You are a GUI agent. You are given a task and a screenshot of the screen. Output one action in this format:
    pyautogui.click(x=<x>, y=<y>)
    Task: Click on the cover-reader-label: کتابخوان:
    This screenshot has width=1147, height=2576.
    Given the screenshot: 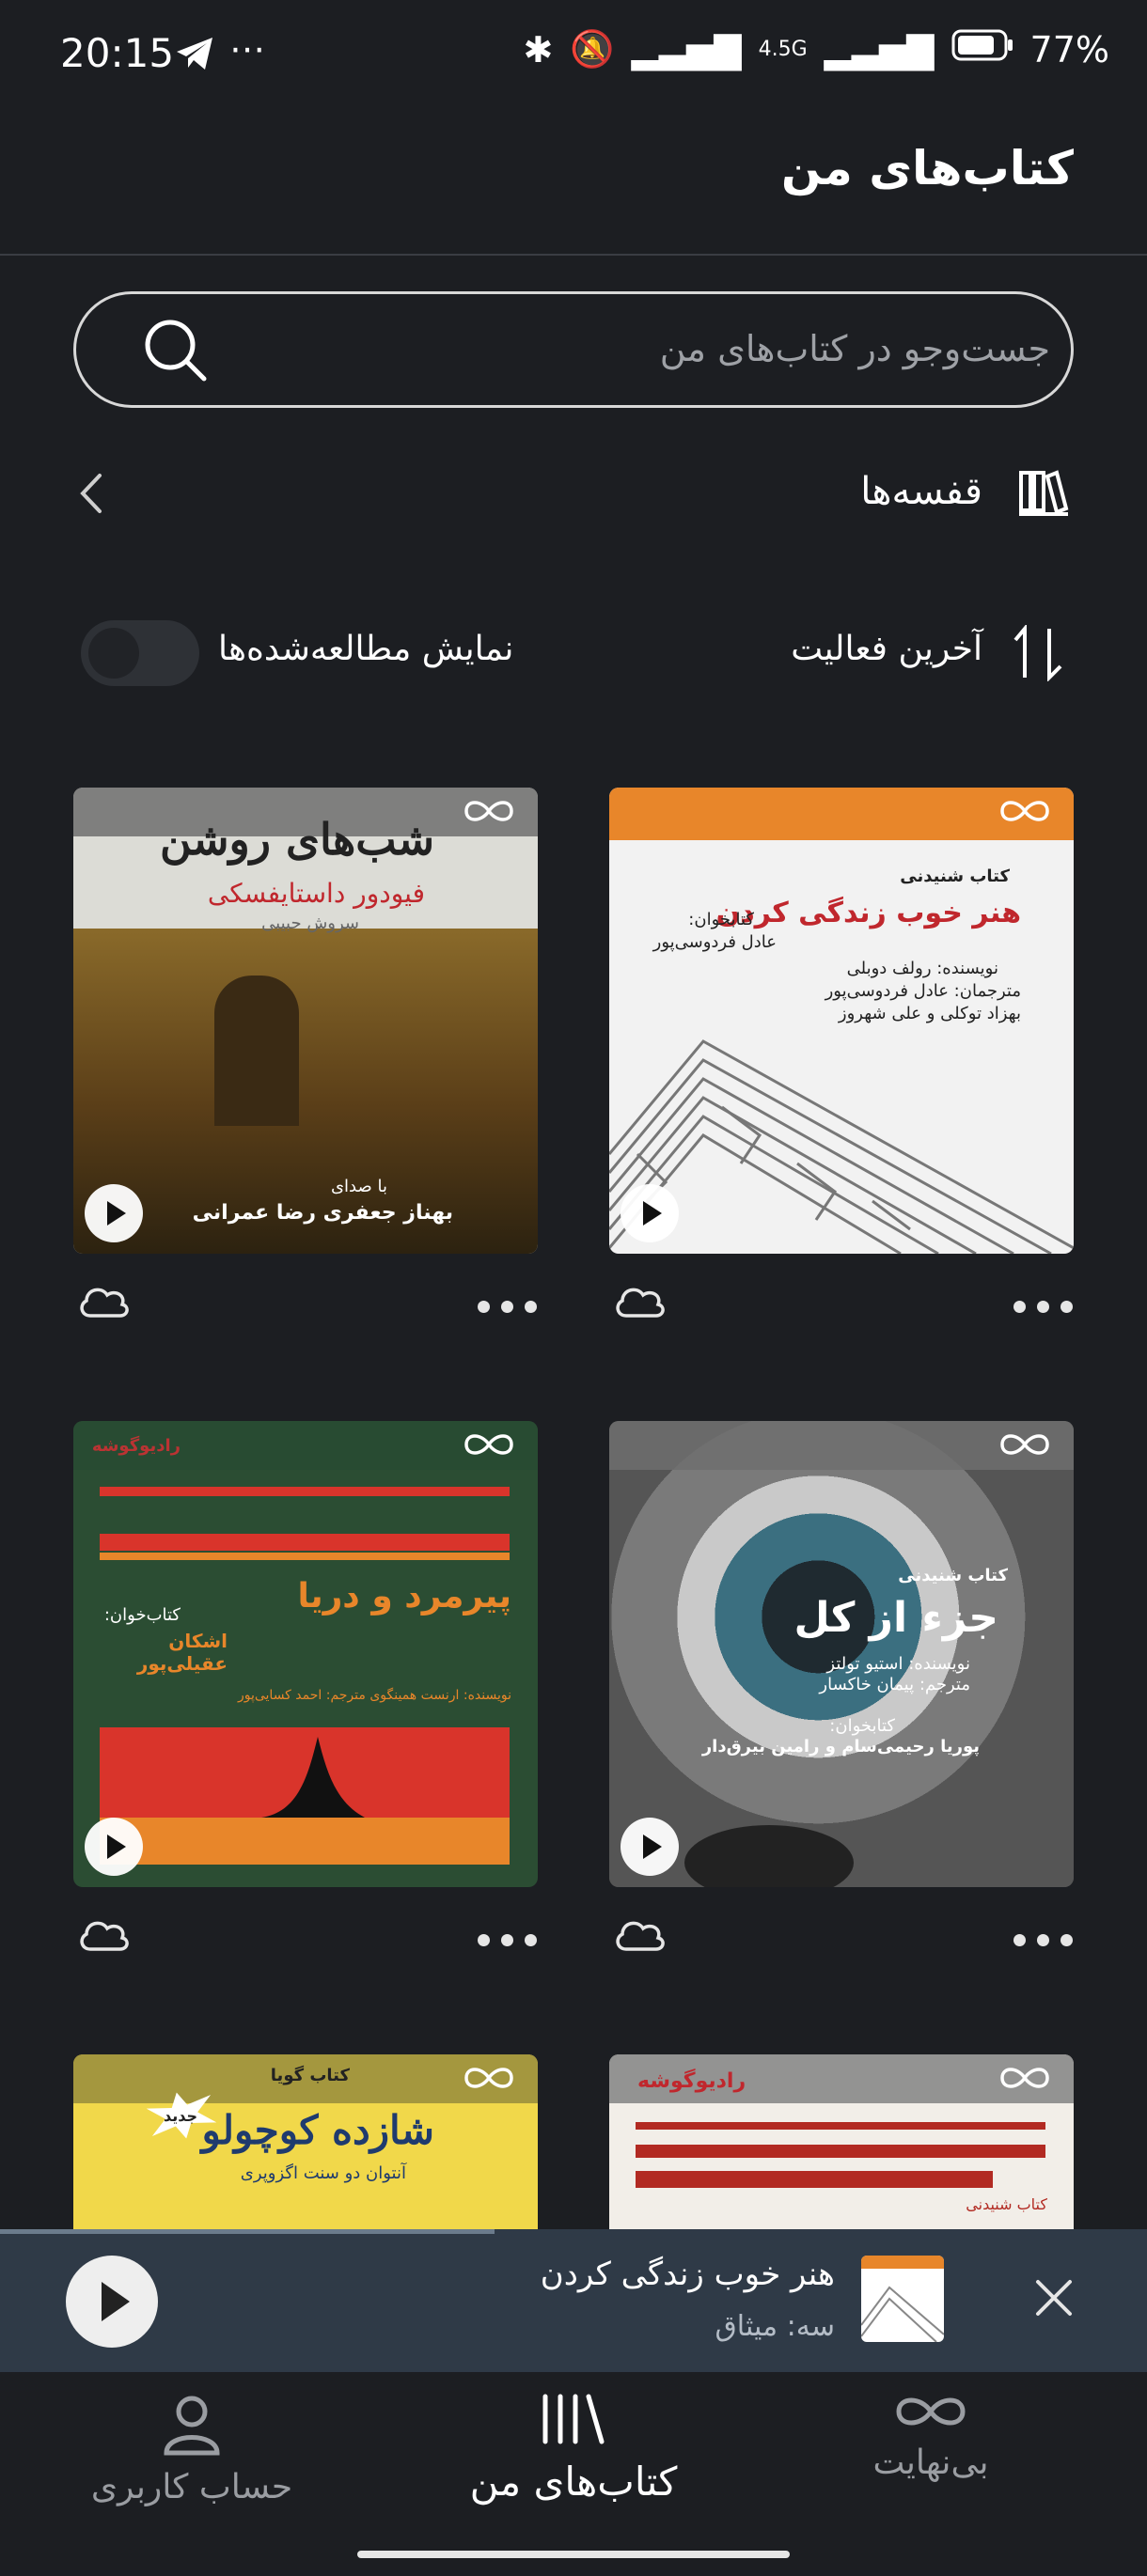 What is the action you would take?
    pyautogui.click(x=721, y=919)
    